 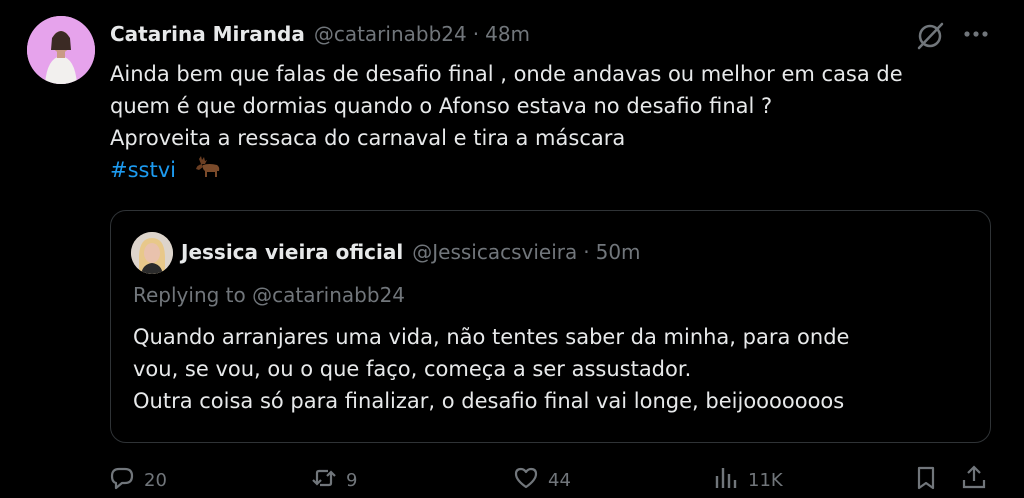 What do you see at coordinates (930, 36) in the screenshot?
I see `grok-icon` at bounding box center [930, 36].